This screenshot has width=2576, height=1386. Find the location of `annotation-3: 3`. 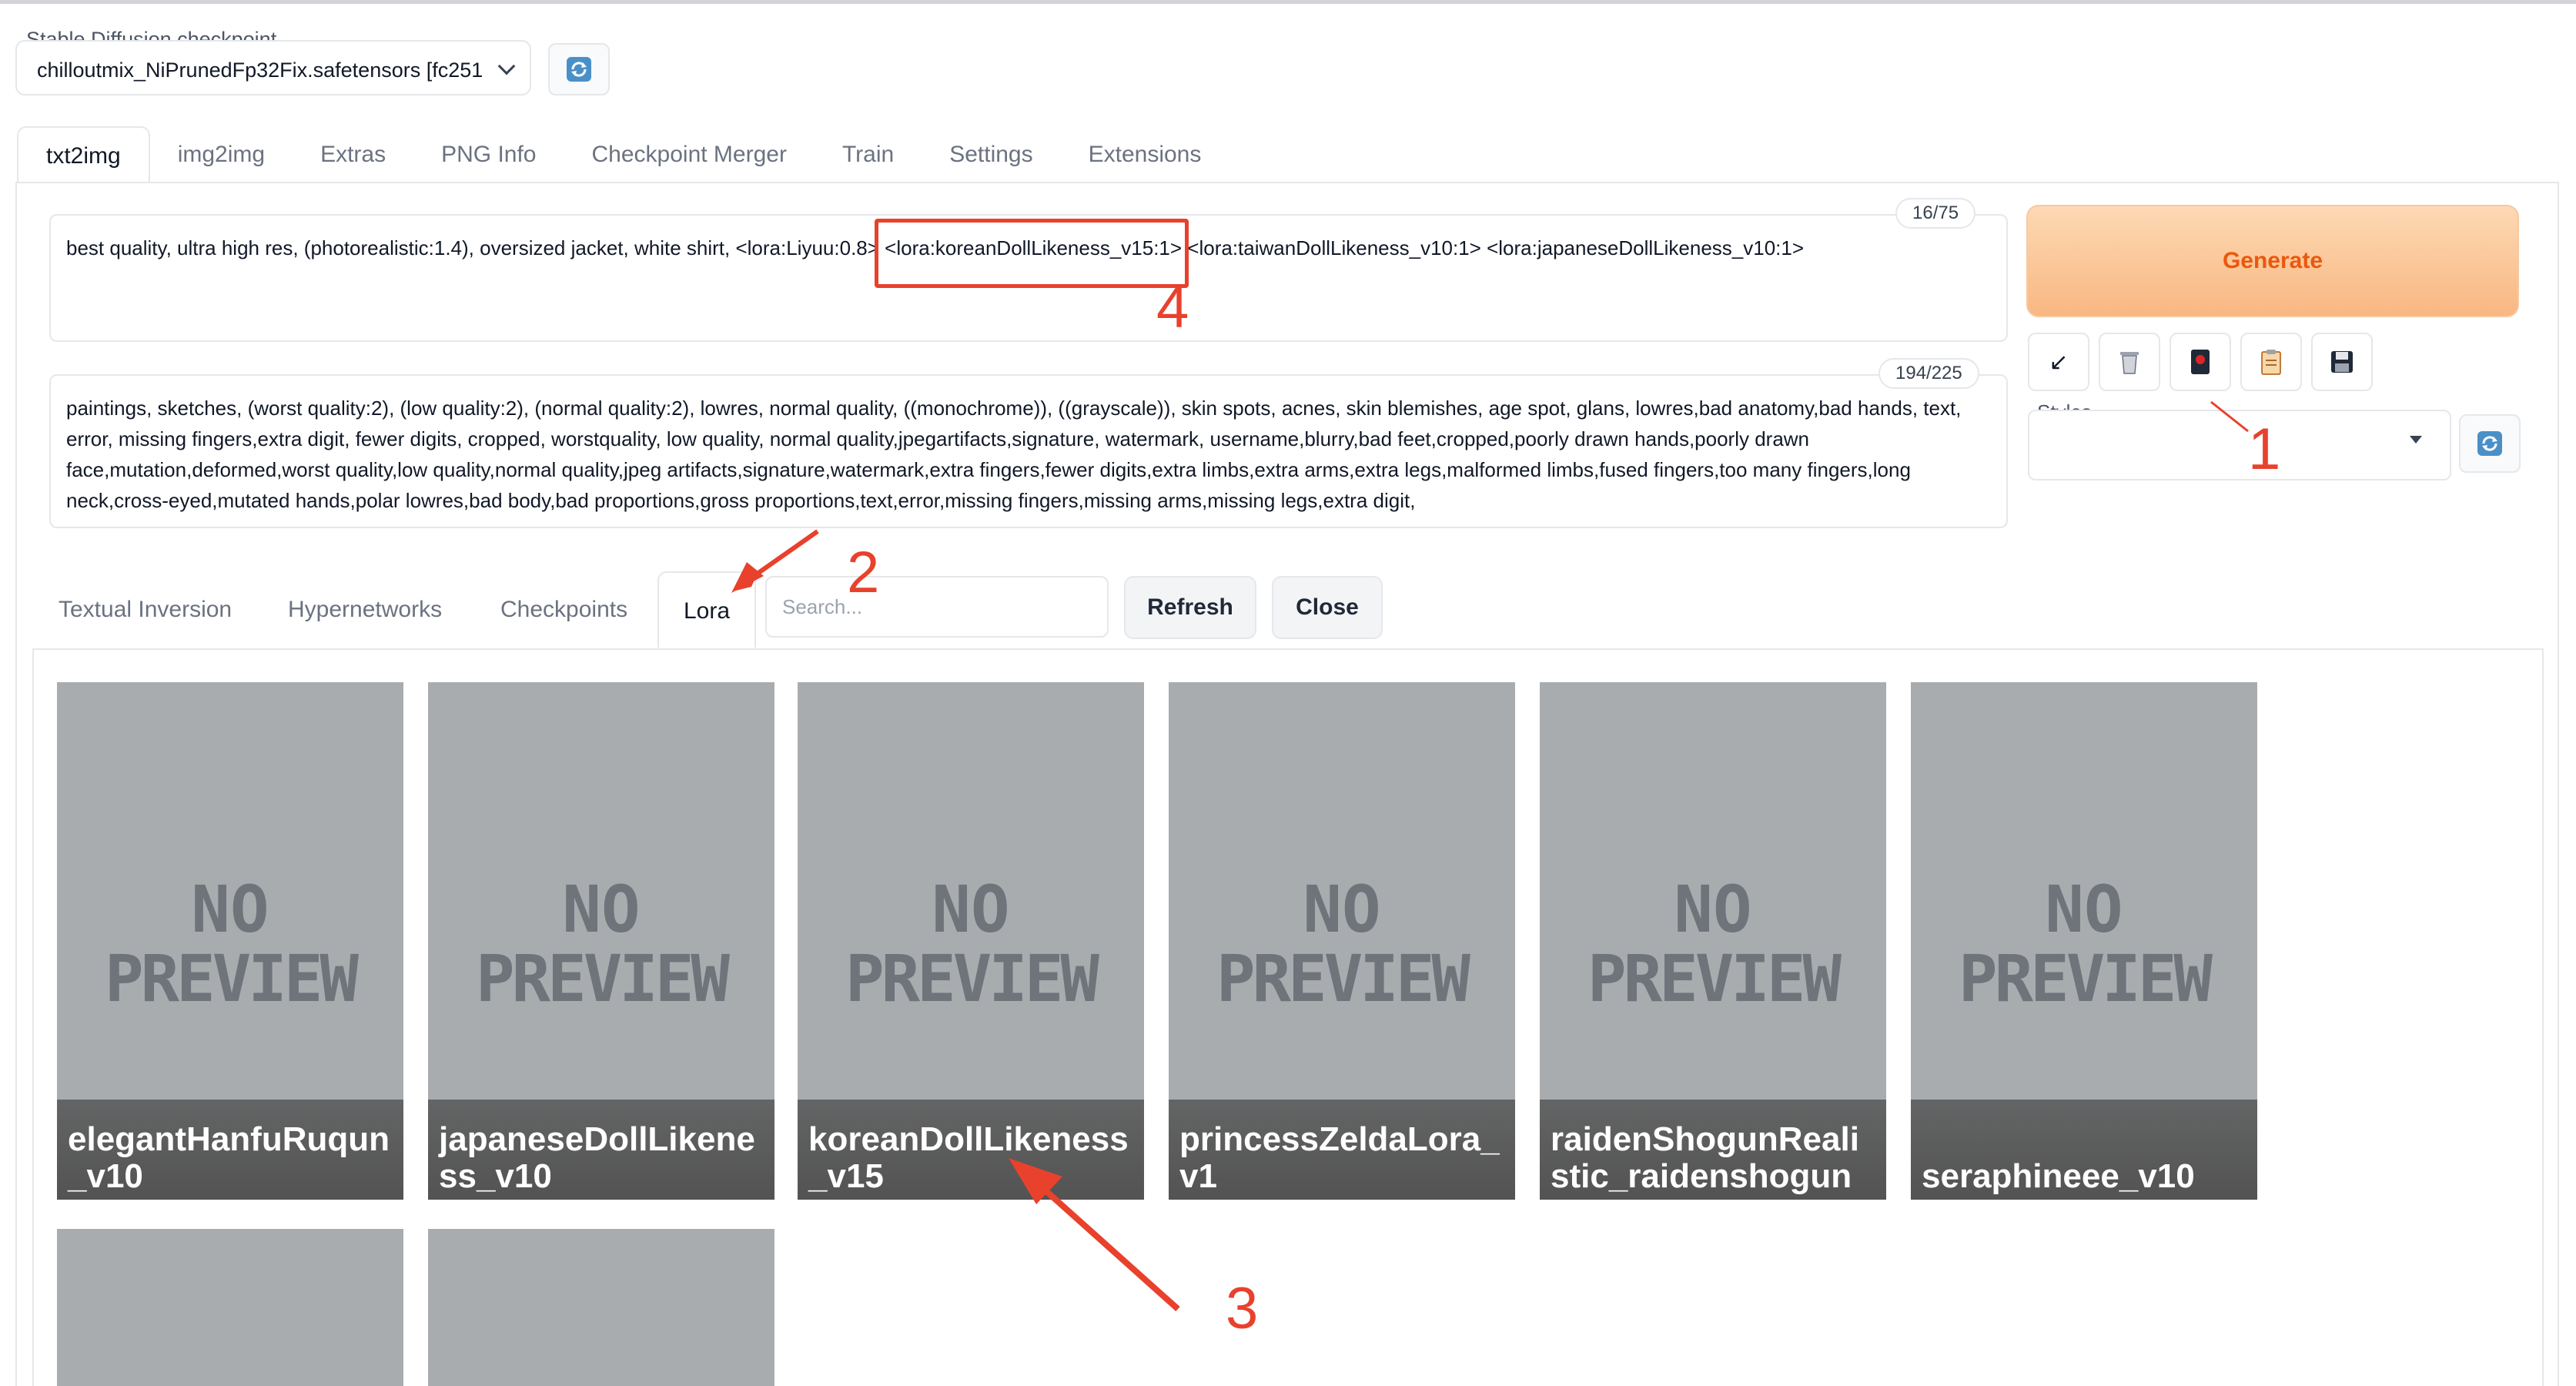

annotation-3: 3 is located at coordinates (1242, 1308).